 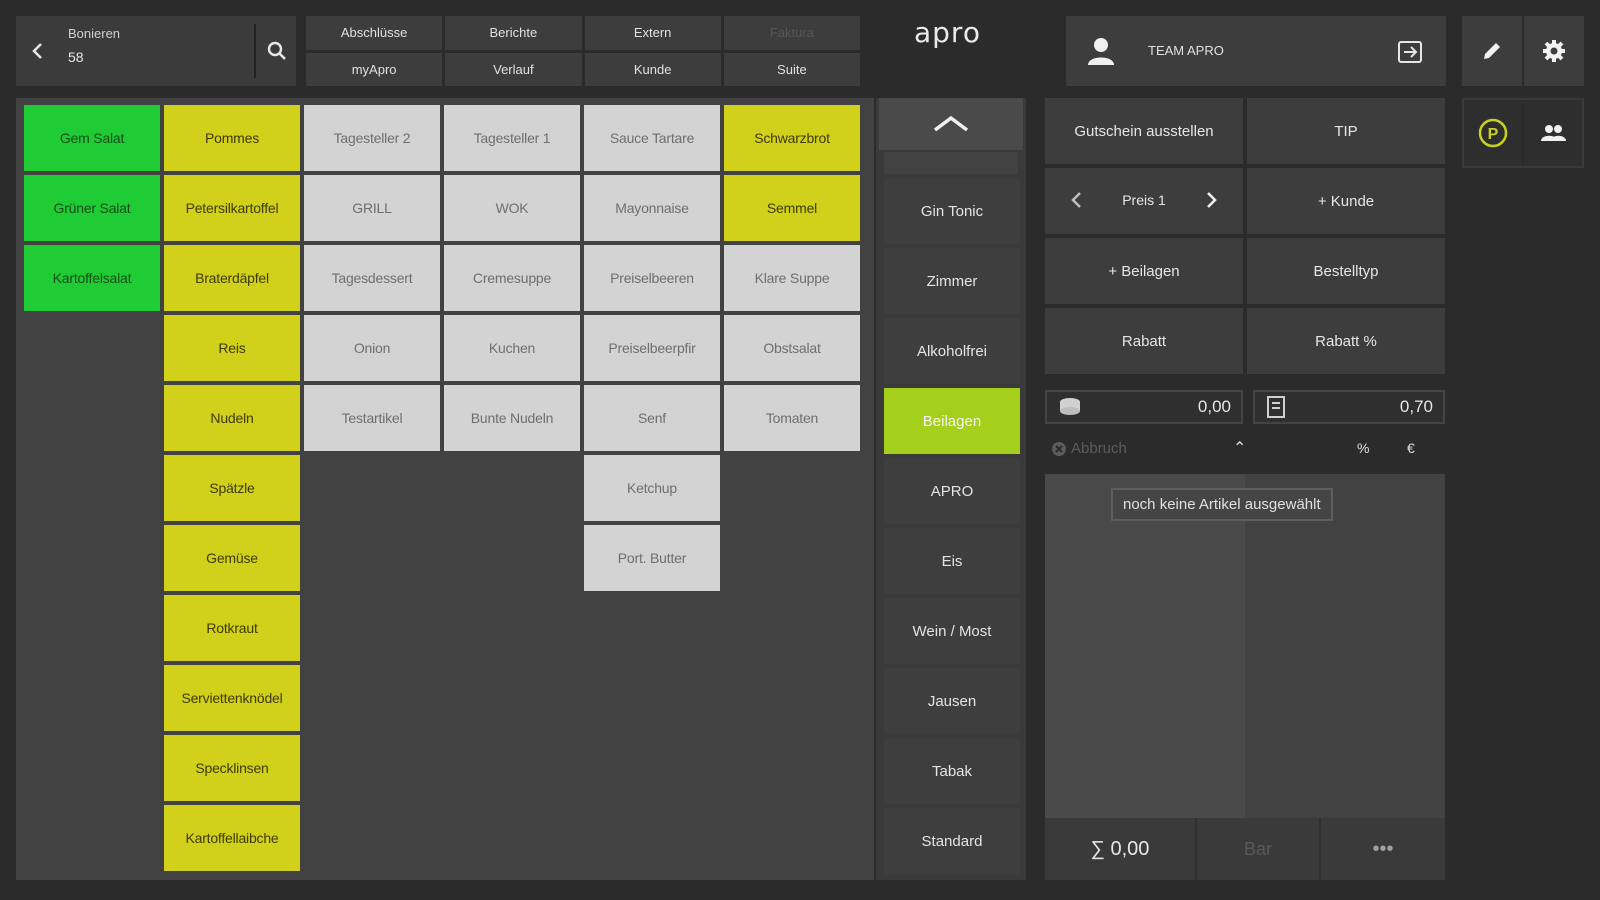 I want to click on people-button, so click(x=1553, y=133).